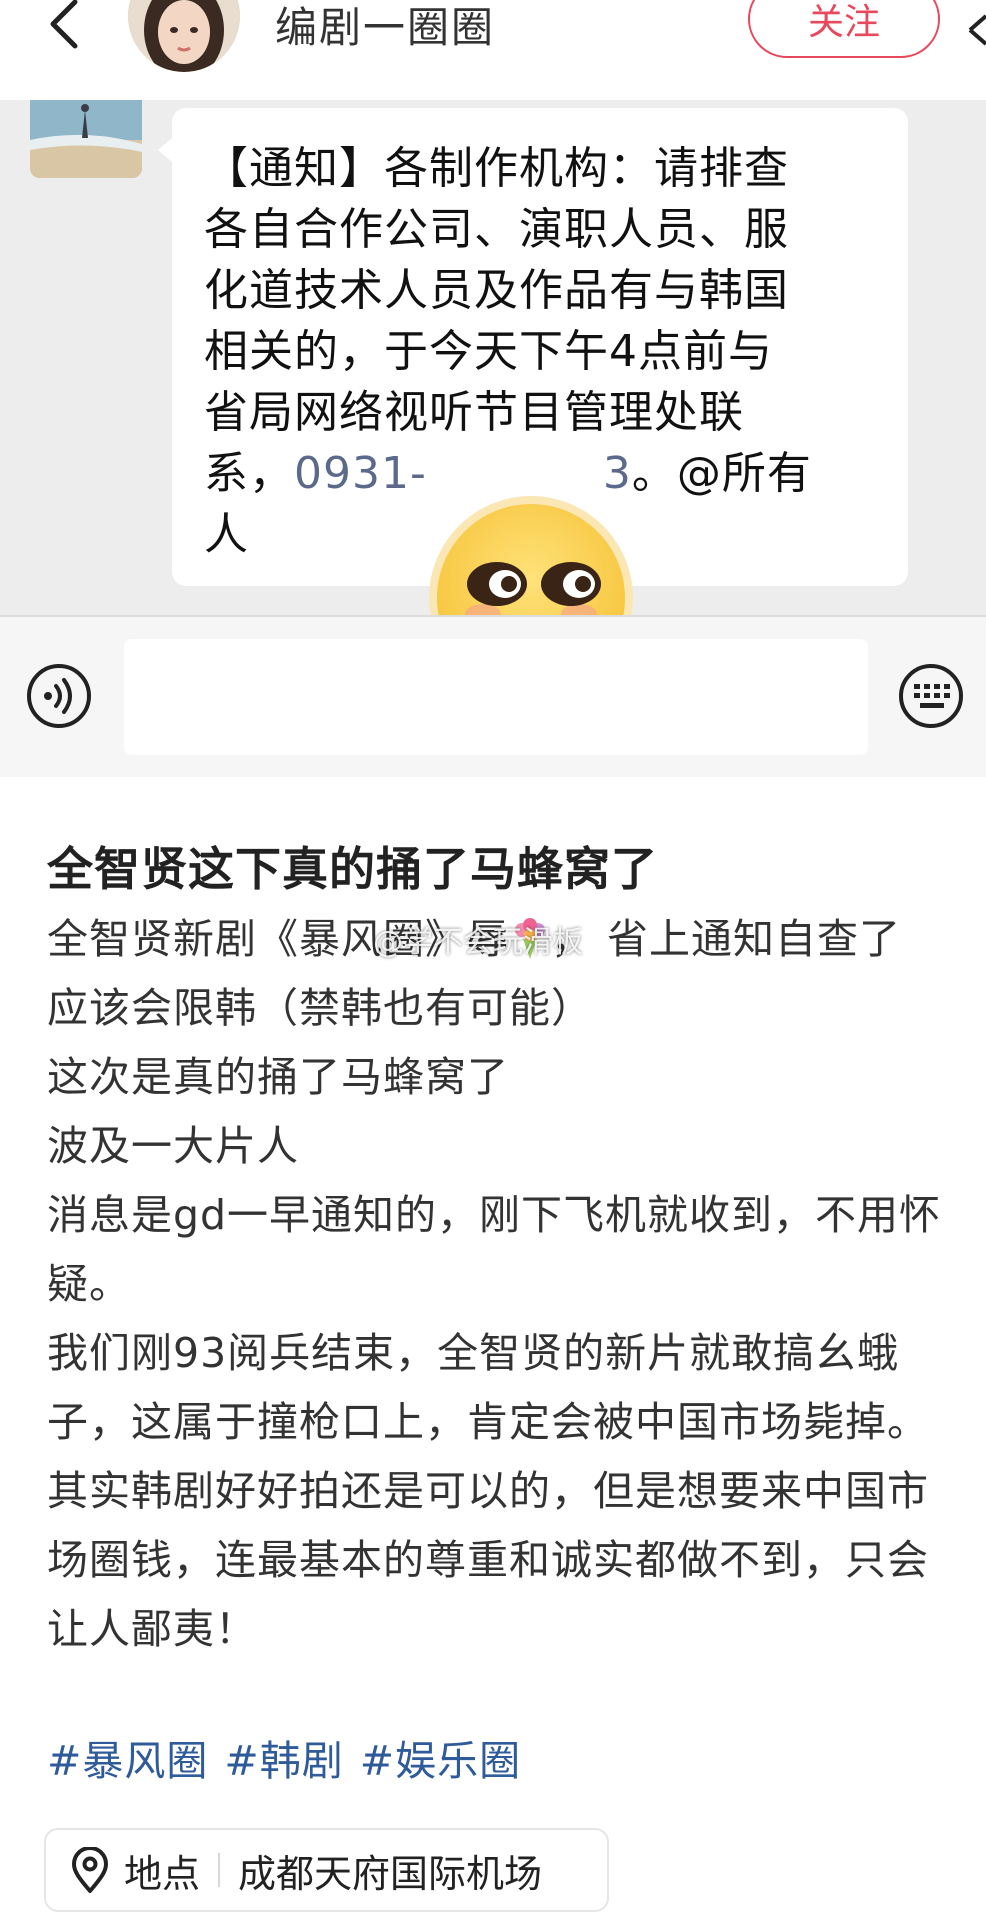  What do you see at coordinates (152, 1629) in the screenshot?
I see `post-line: 让人鄙夷！` at bounding box center [152, 1629].